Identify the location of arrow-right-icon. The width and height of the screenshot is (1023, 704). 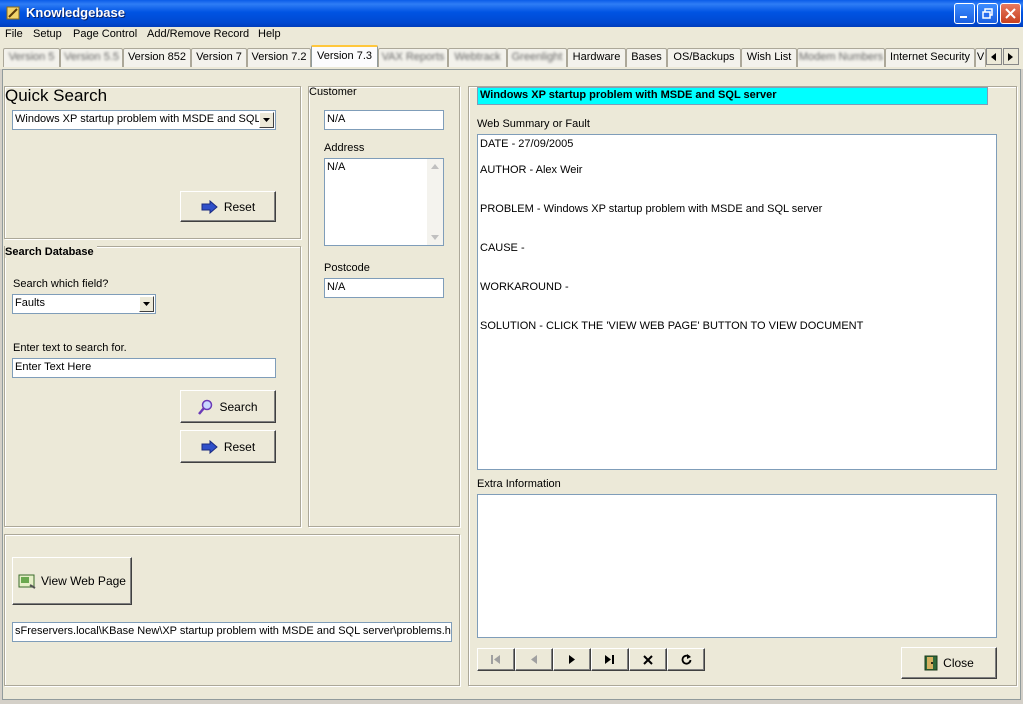
(1010, 56).